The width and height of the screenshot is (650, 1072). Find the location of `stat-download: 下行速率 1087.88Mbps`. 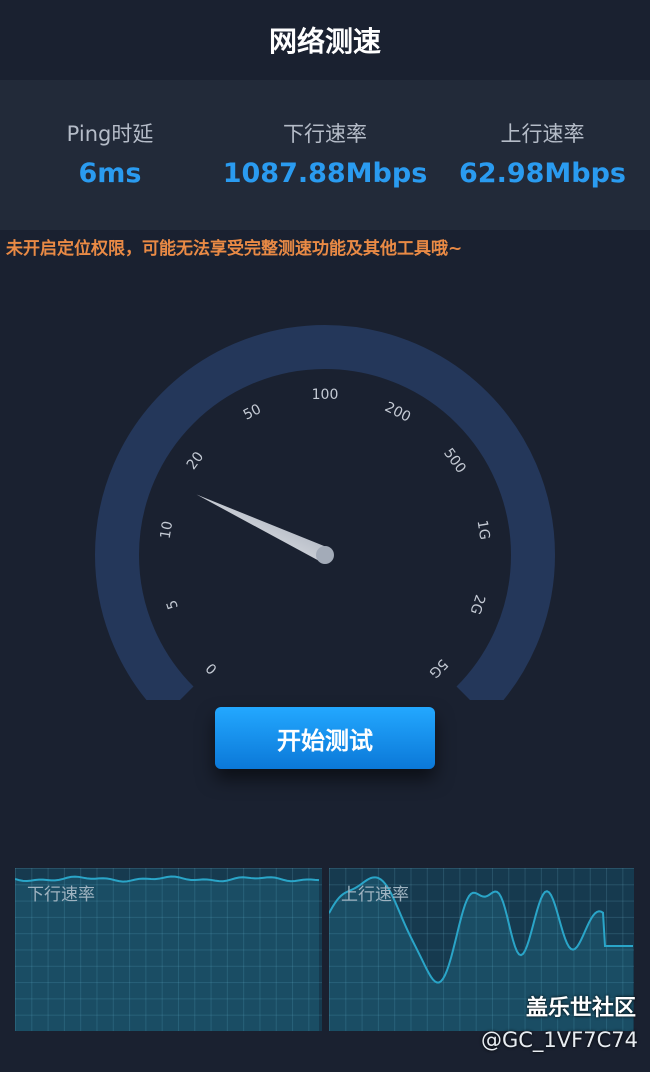

stat-download: 下行速率 1087.88Mbps is located at coordinates (325, 154).